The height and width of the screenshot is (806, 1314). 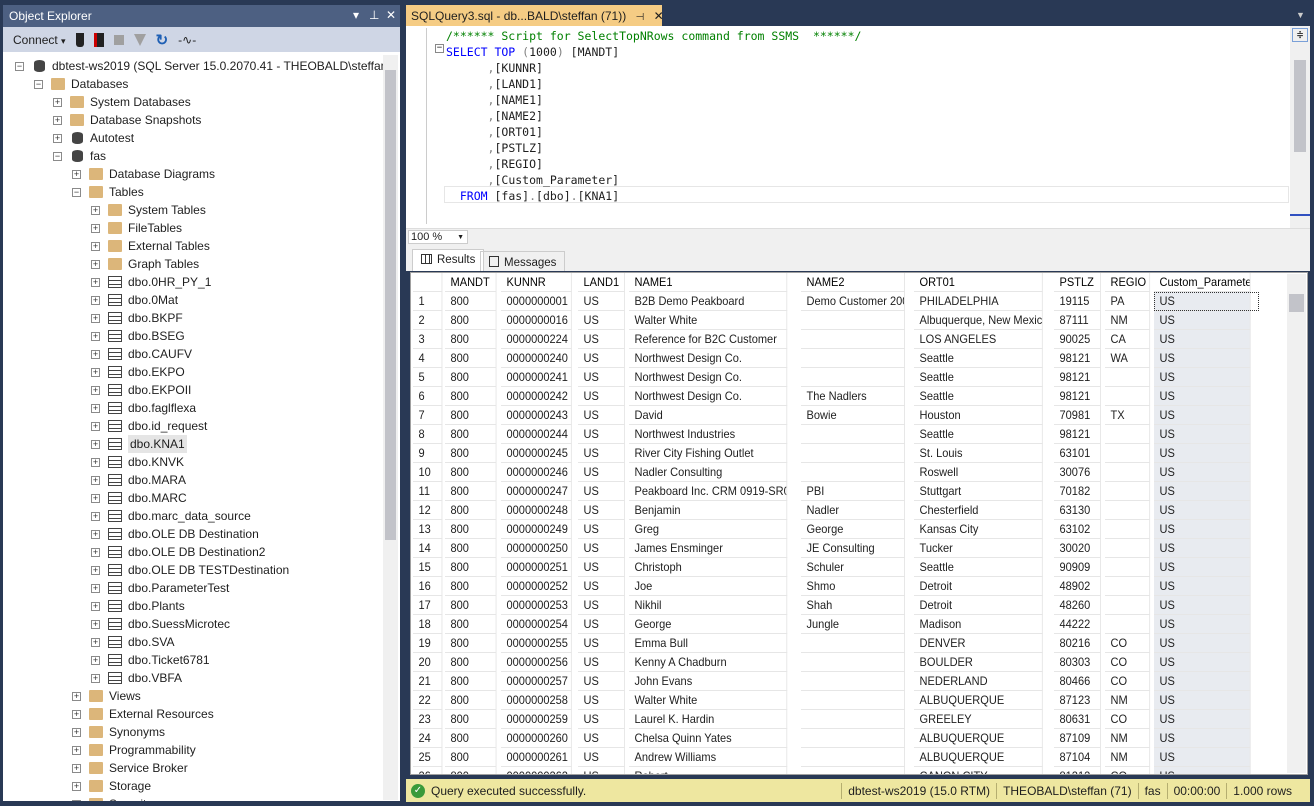 What do you see at coordinates (978, 453) in the screenshot?
I see `grid-cell: St. Louis` at bounding box center [978, 453].